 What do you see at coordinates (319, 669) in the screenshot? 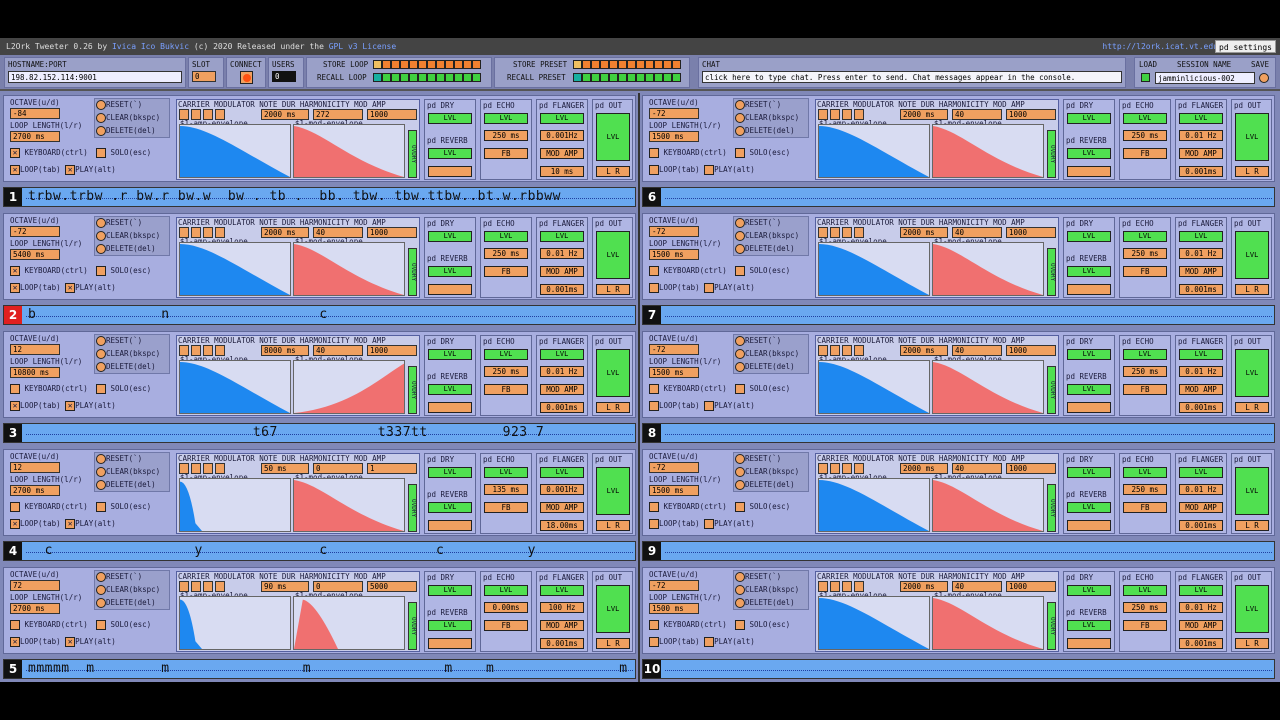
I see `sequence-timeline: 5 mmmmm m m m m m m` at bounding box center [319, 669].